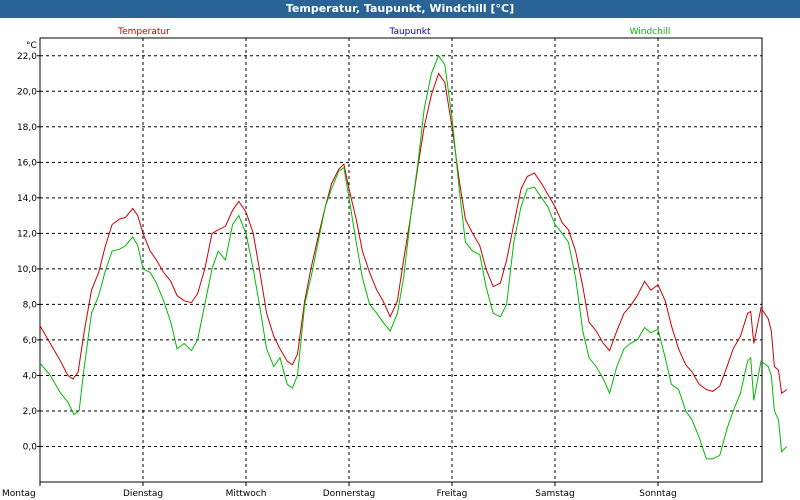 Image resolution: width=800 pixels, height=500 pixels. What do you see at coordinates (409, 32) in the screenshot?
I see `legend-entry-taupunkt: Taupunkt` at bounding box center [409, 32].